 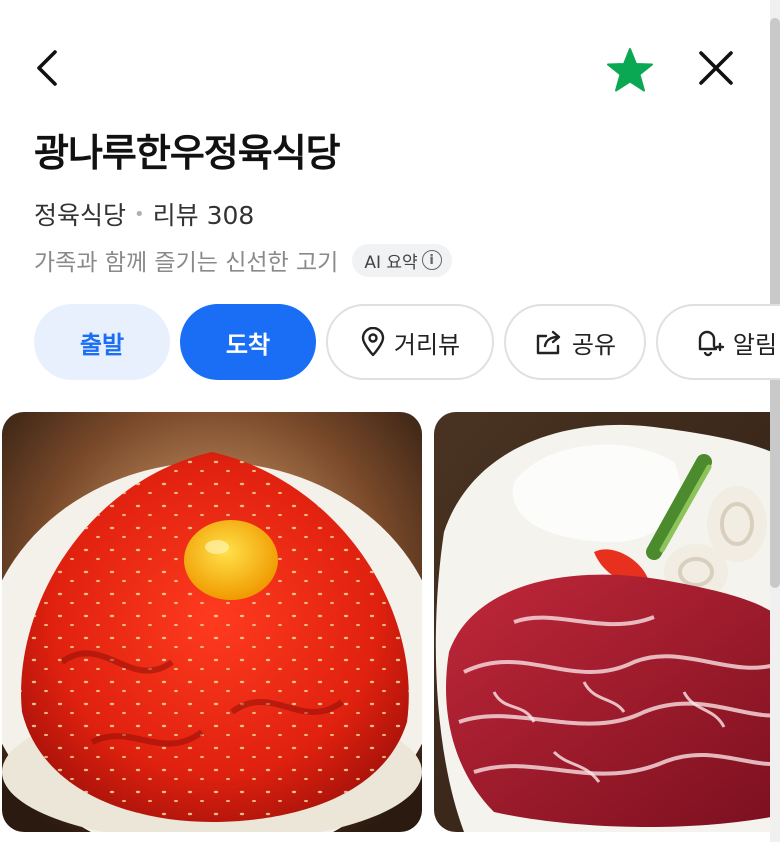 I want to click on back-button, so click(x=46, y=68).